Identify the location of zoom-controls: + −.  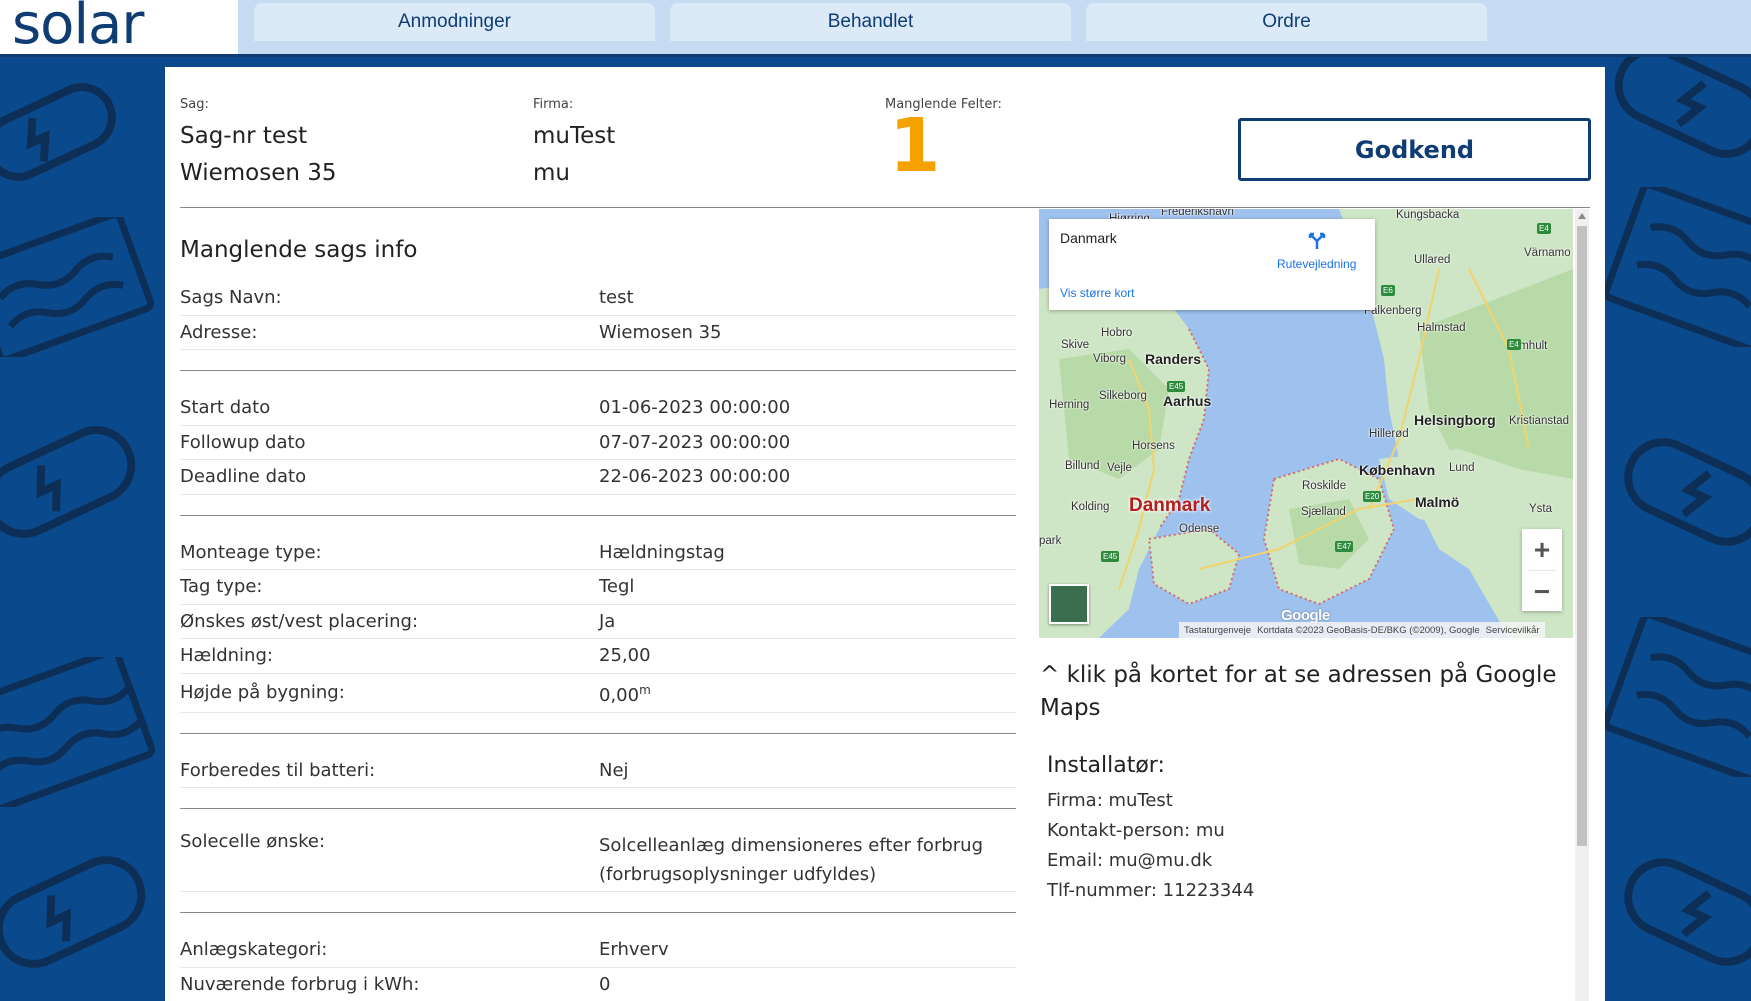
(1542, 570).